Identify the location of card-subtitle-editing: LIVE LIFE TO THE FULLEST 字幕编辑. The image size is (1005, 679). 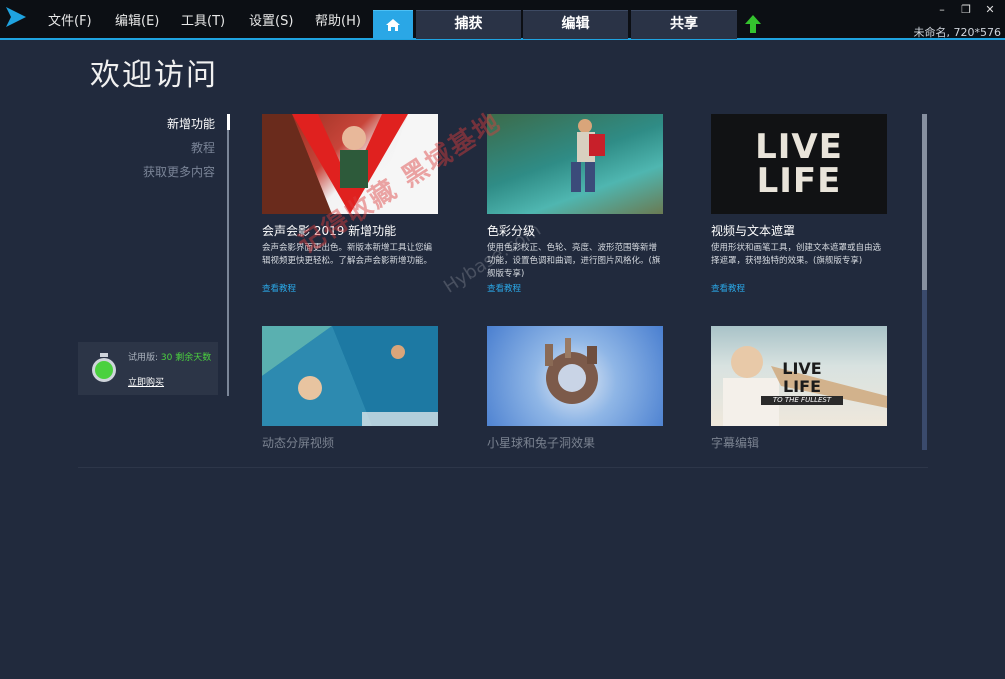
(799, 388).